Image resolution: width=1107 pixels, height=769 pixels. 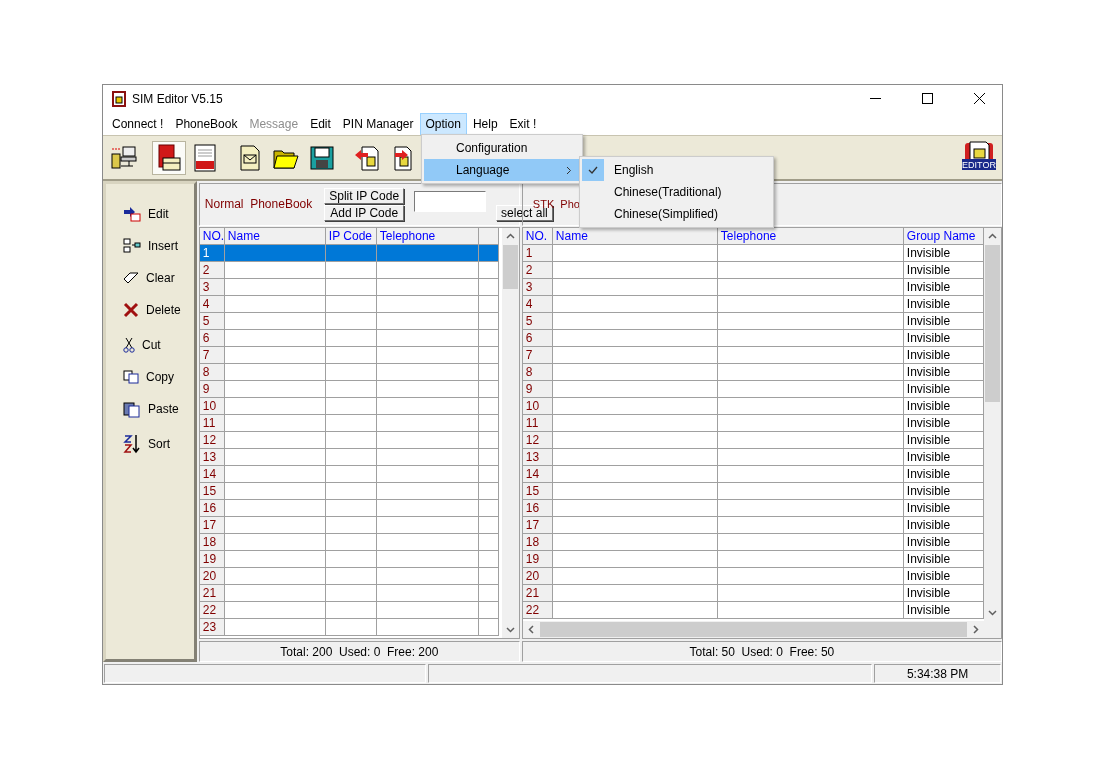 What do you see at coordinates (350, 542) in the screenshot?
I see `table-row: 18` at bounding box center [350, 542].